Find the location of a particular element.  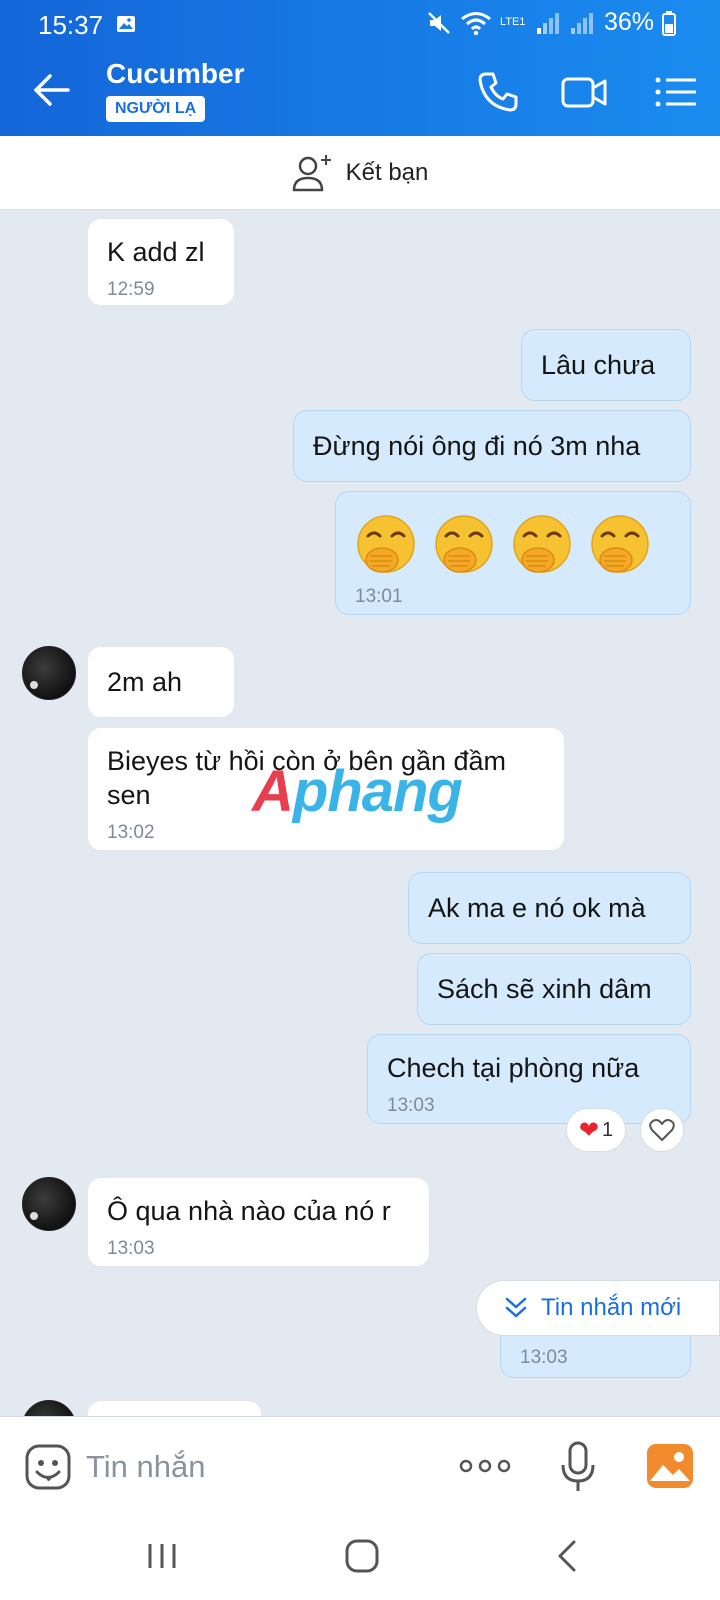

new-messages-button: Tin nhắn mới is located at coordinates (598, 1308).